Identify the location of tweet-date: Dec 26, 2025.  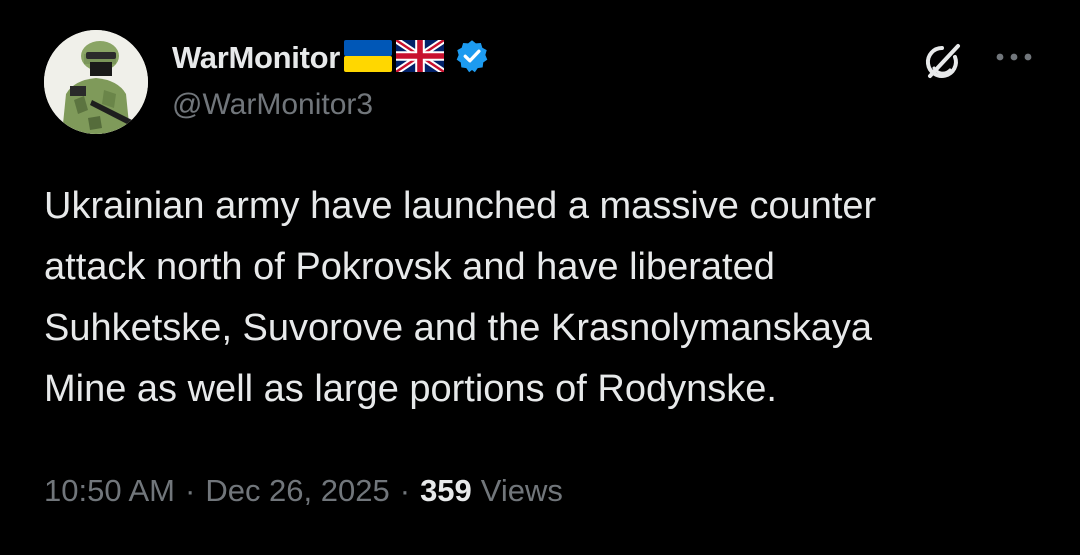
(297, 491).